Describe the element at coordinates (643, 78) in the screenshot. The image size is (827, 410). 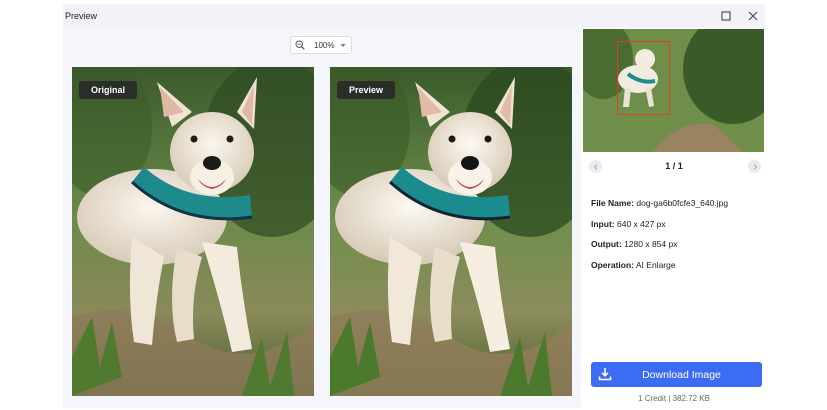
I see `selection-box` at that location.